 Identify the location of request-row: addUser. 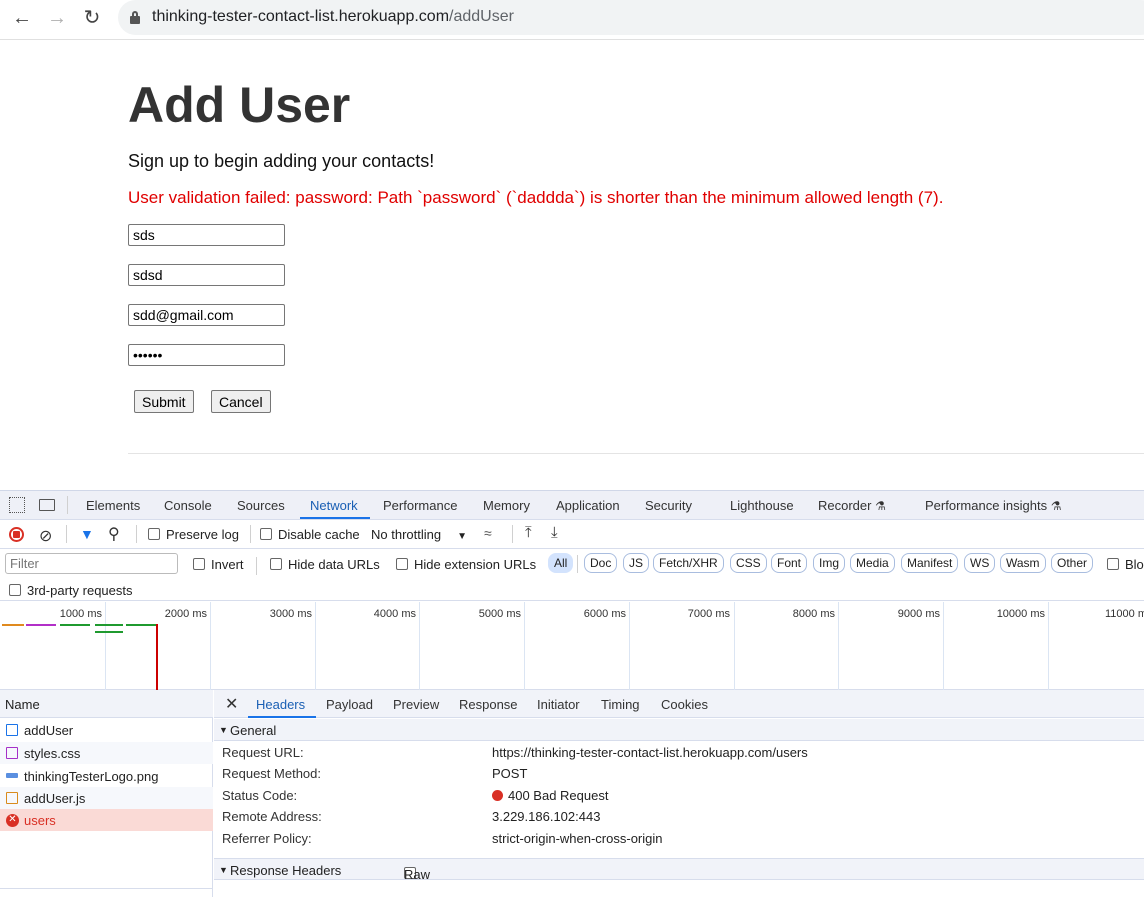
(106, 730).